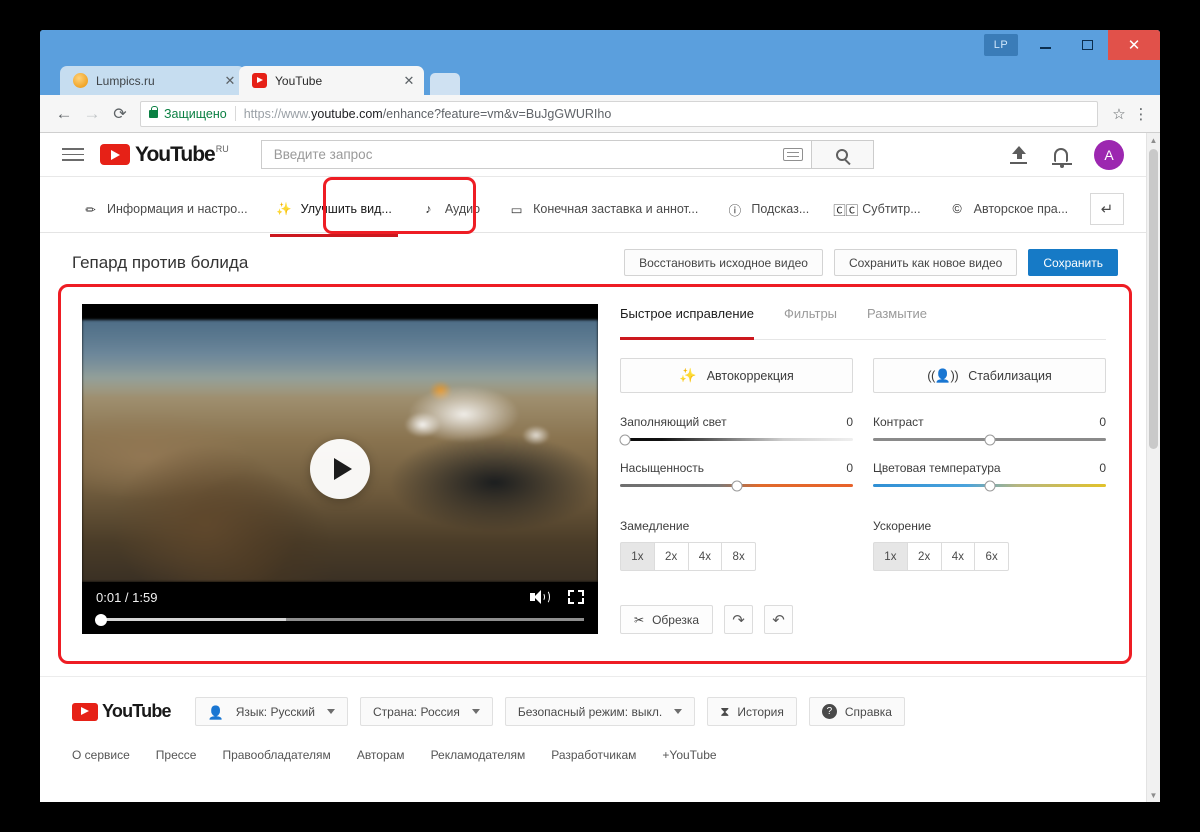 The height and width of the screenshot is (832, 1200). What do you see at coordinates (576, 597) in the screenshot?
I see `fullscreen-icon` at bounding box center [576, 597].